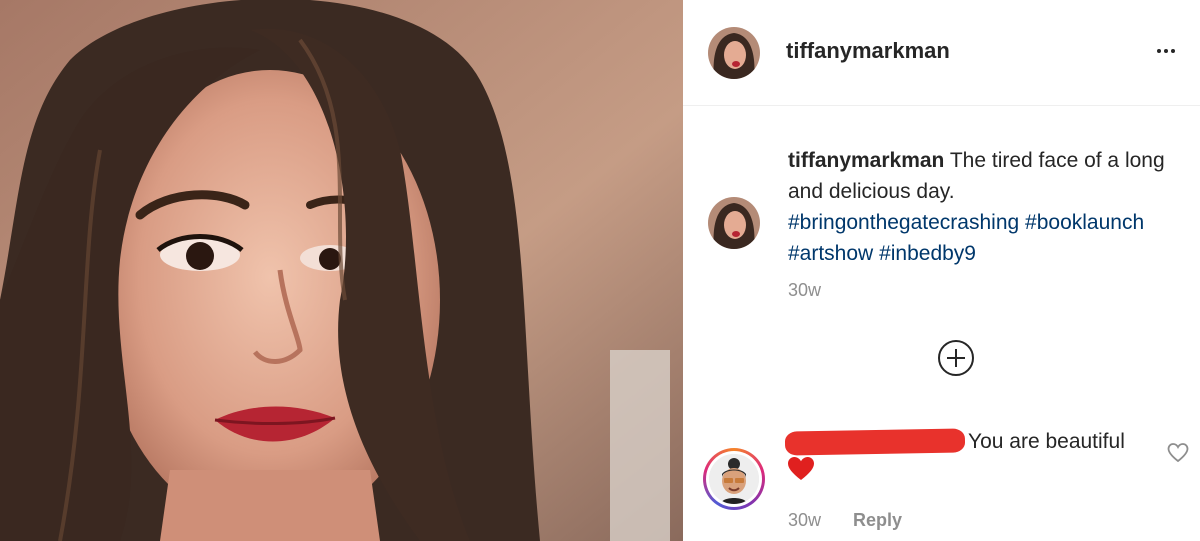 This screenshot has width=1200, height=541. Describe the element at coordinates (868, 51) in the screenshot. I see `post-author-username: tiffanymarkman` at that location.